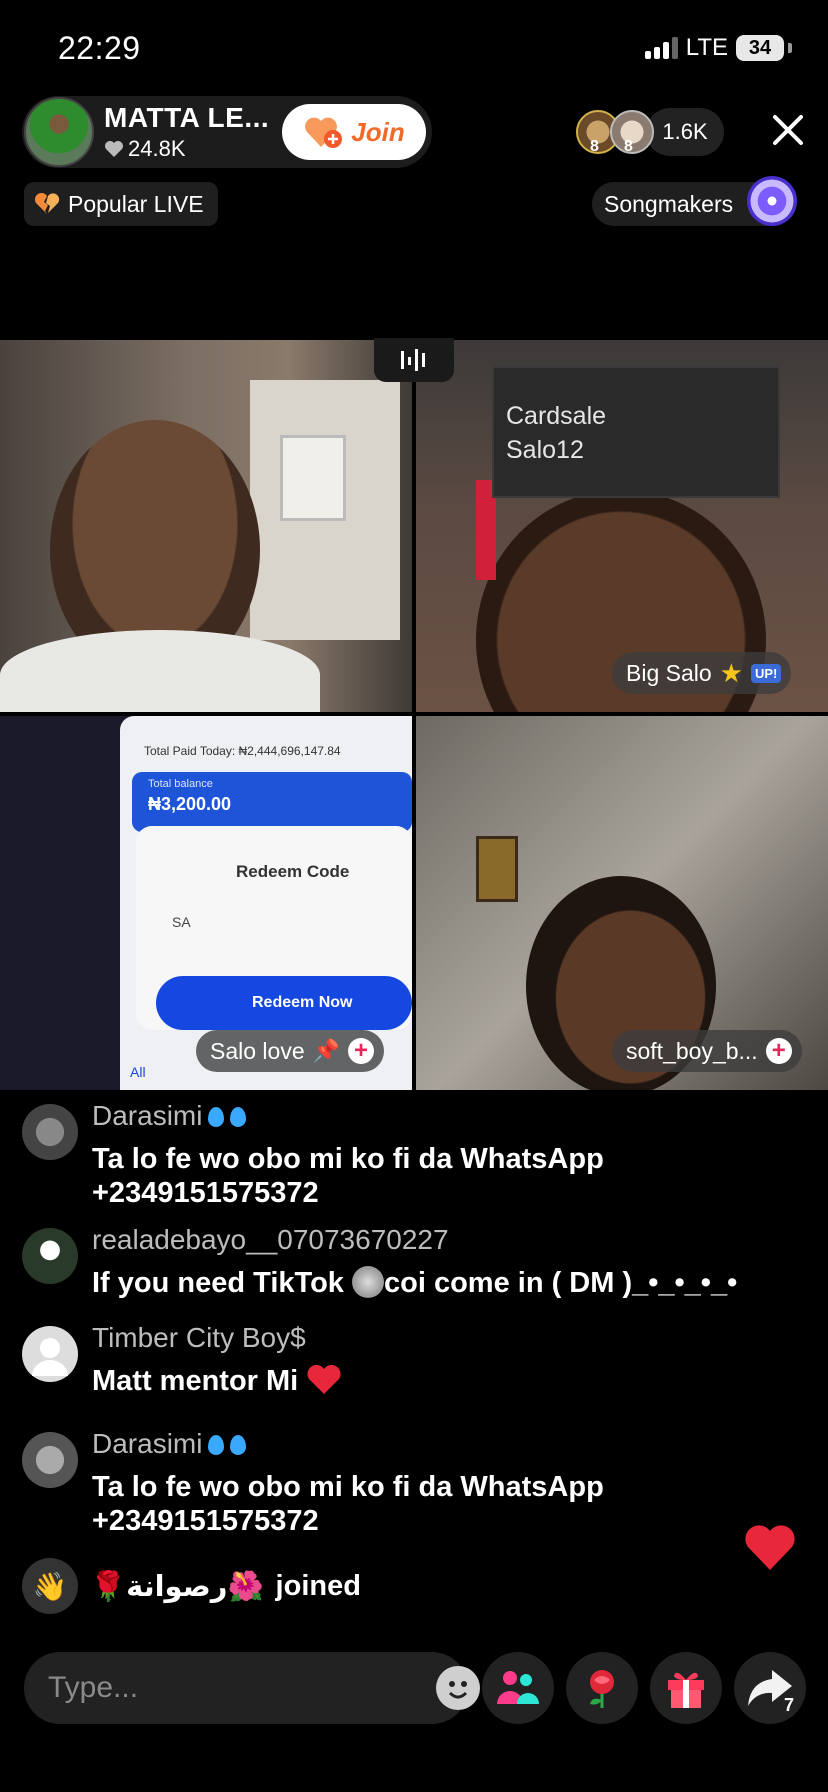 The height and width of the screenshot is (1792, 828). Describe the element at coordinates (661, 48) in the screenshot. I see `signal-icon` at that location.